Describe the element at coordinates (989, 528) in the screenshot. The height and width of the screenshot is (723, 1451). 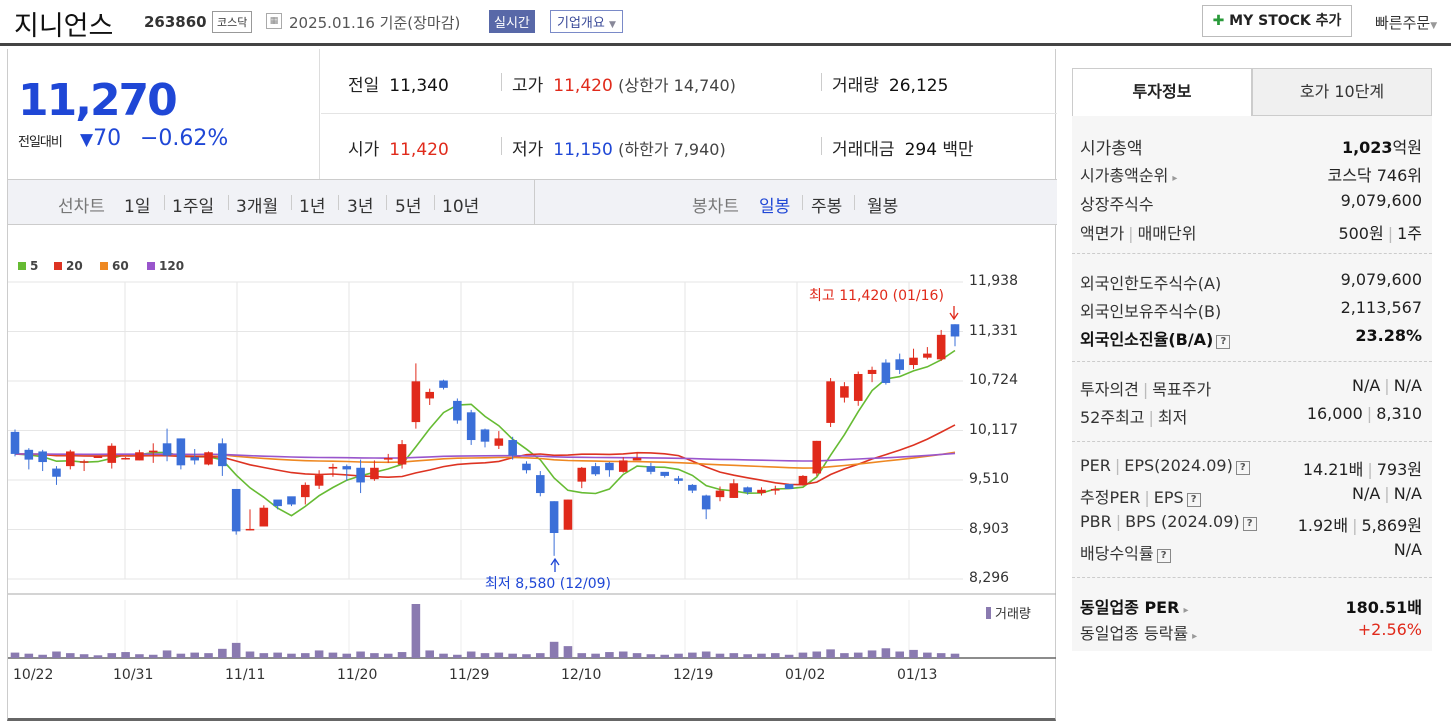
I see `price-tick-label: 8,903` at that location.